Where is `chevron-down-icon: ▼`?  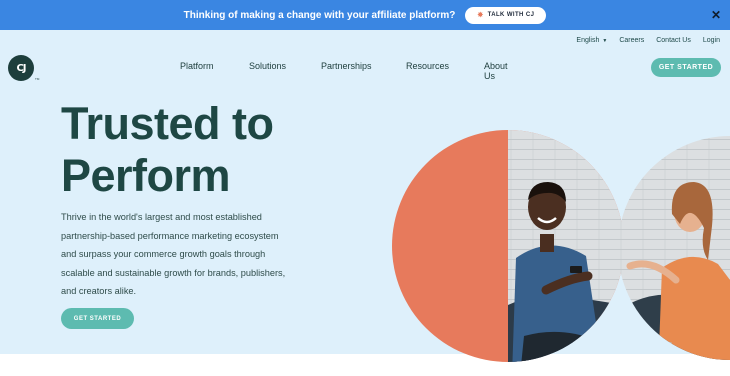
chevron-down-icon: ▼ is located at coordinates (605, 40).